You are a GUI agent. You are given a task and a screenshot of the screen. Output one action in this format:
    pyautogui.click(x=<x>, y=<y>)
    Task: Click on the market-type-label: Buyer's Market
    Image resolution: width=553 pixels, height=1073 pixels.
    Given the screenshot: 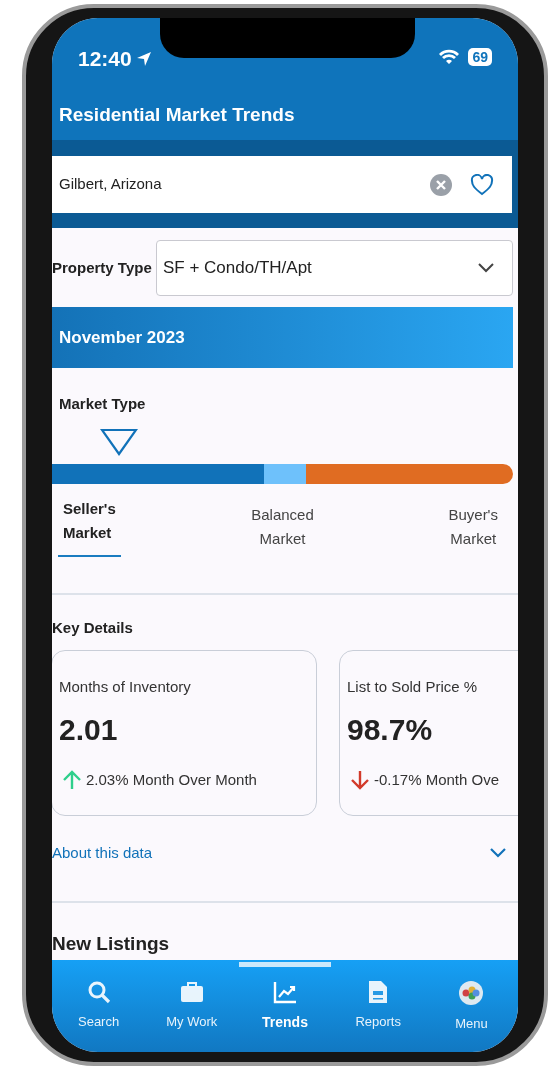 What is the action you would take?
    pyautogui.click(x=473, y=526)
    